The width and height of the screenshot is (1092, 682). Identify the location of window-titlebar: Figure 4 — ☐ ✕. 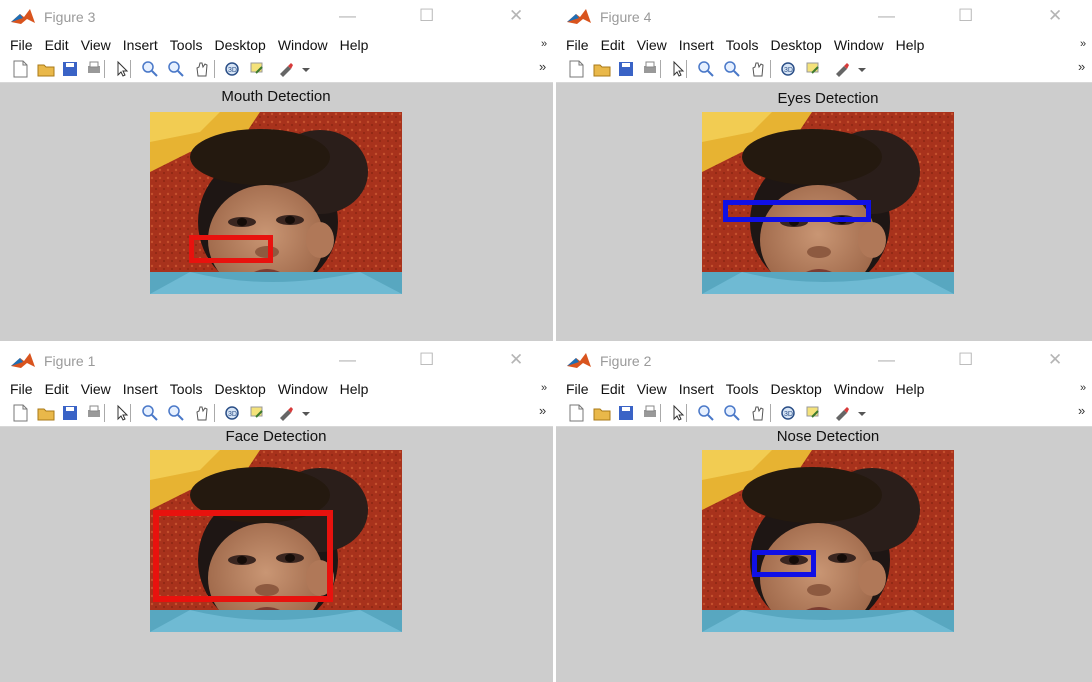
(824, 17).